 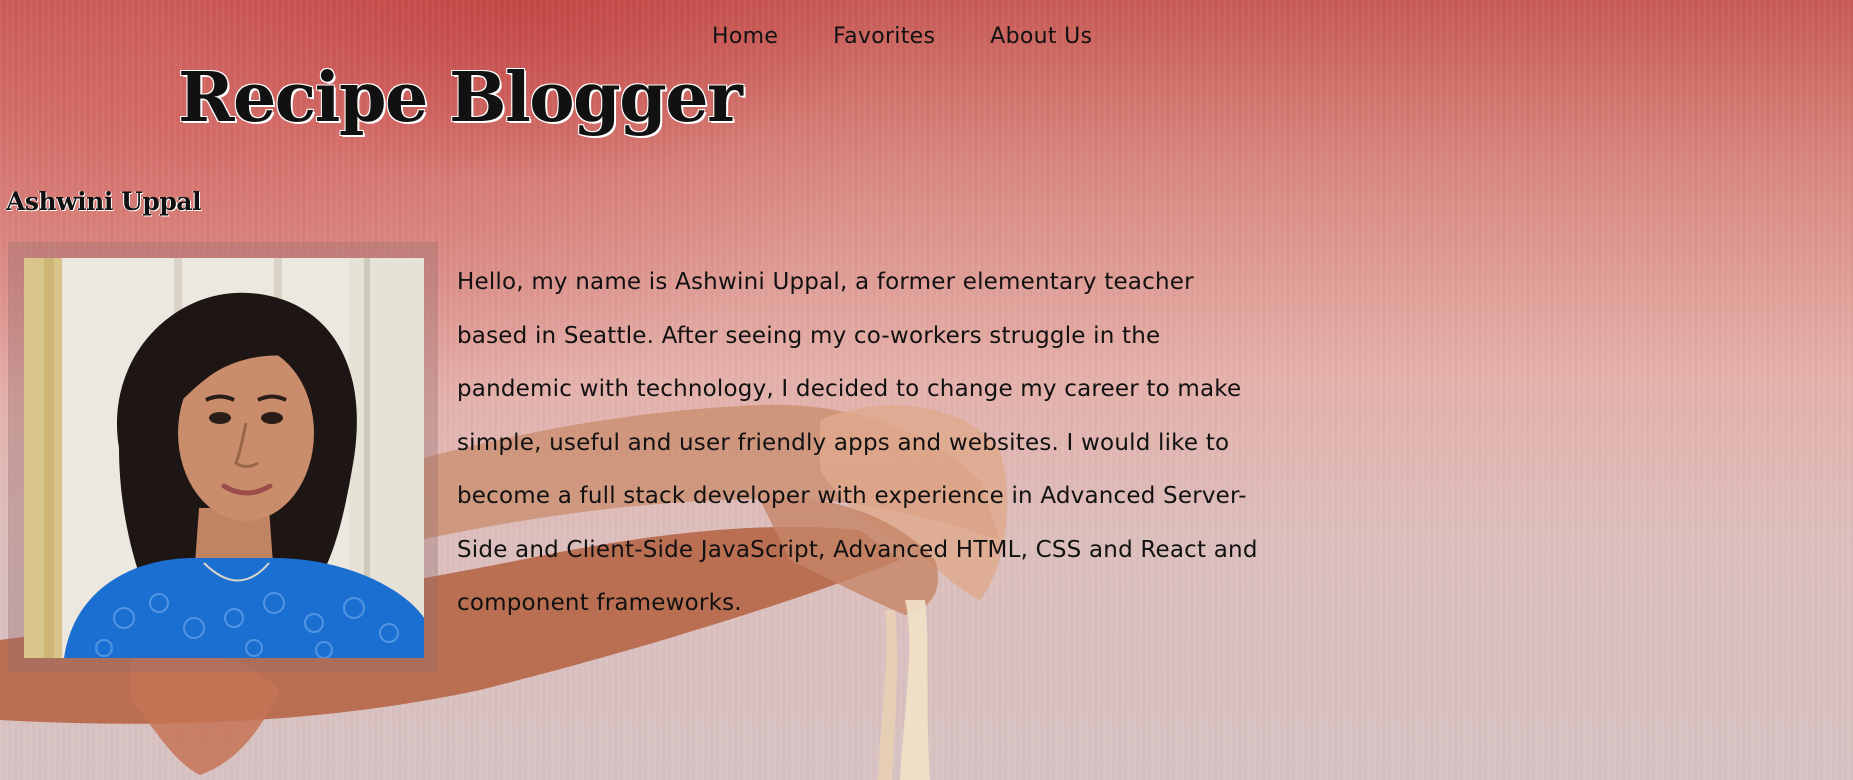 I want to click on nav-about-us-link: About Us, so click(x=1041, y=36).